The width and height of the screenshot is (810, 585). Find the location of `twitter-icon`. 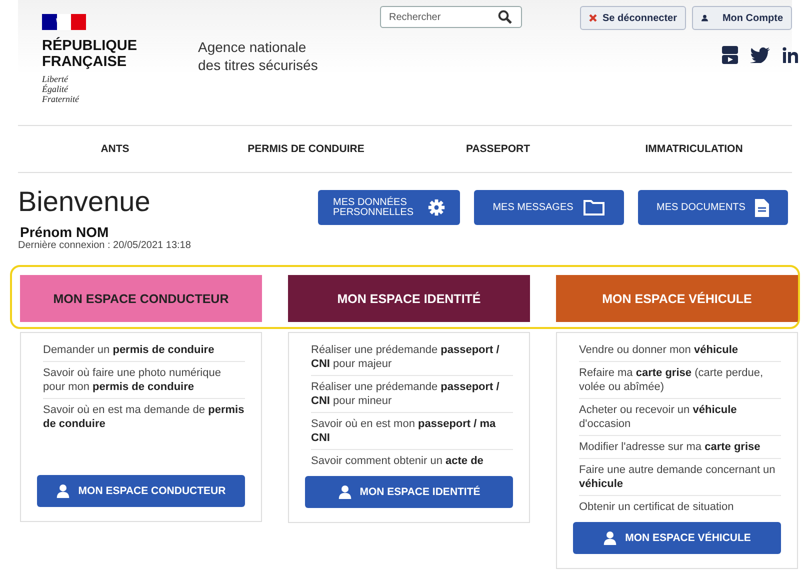

twitter-icon is located at coordinates (760, 55).